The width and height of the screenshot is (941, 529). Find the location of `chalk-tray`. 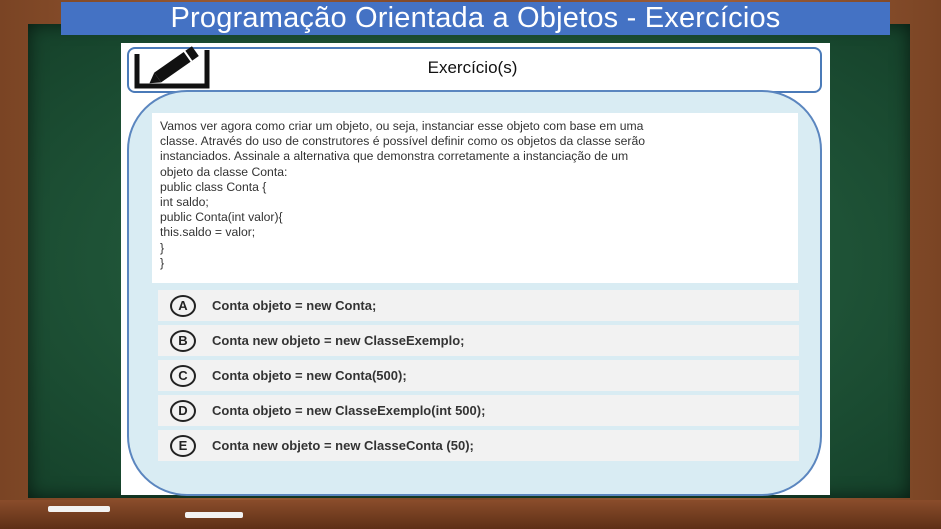

chalk-tray is located at coordinates (470, 514).